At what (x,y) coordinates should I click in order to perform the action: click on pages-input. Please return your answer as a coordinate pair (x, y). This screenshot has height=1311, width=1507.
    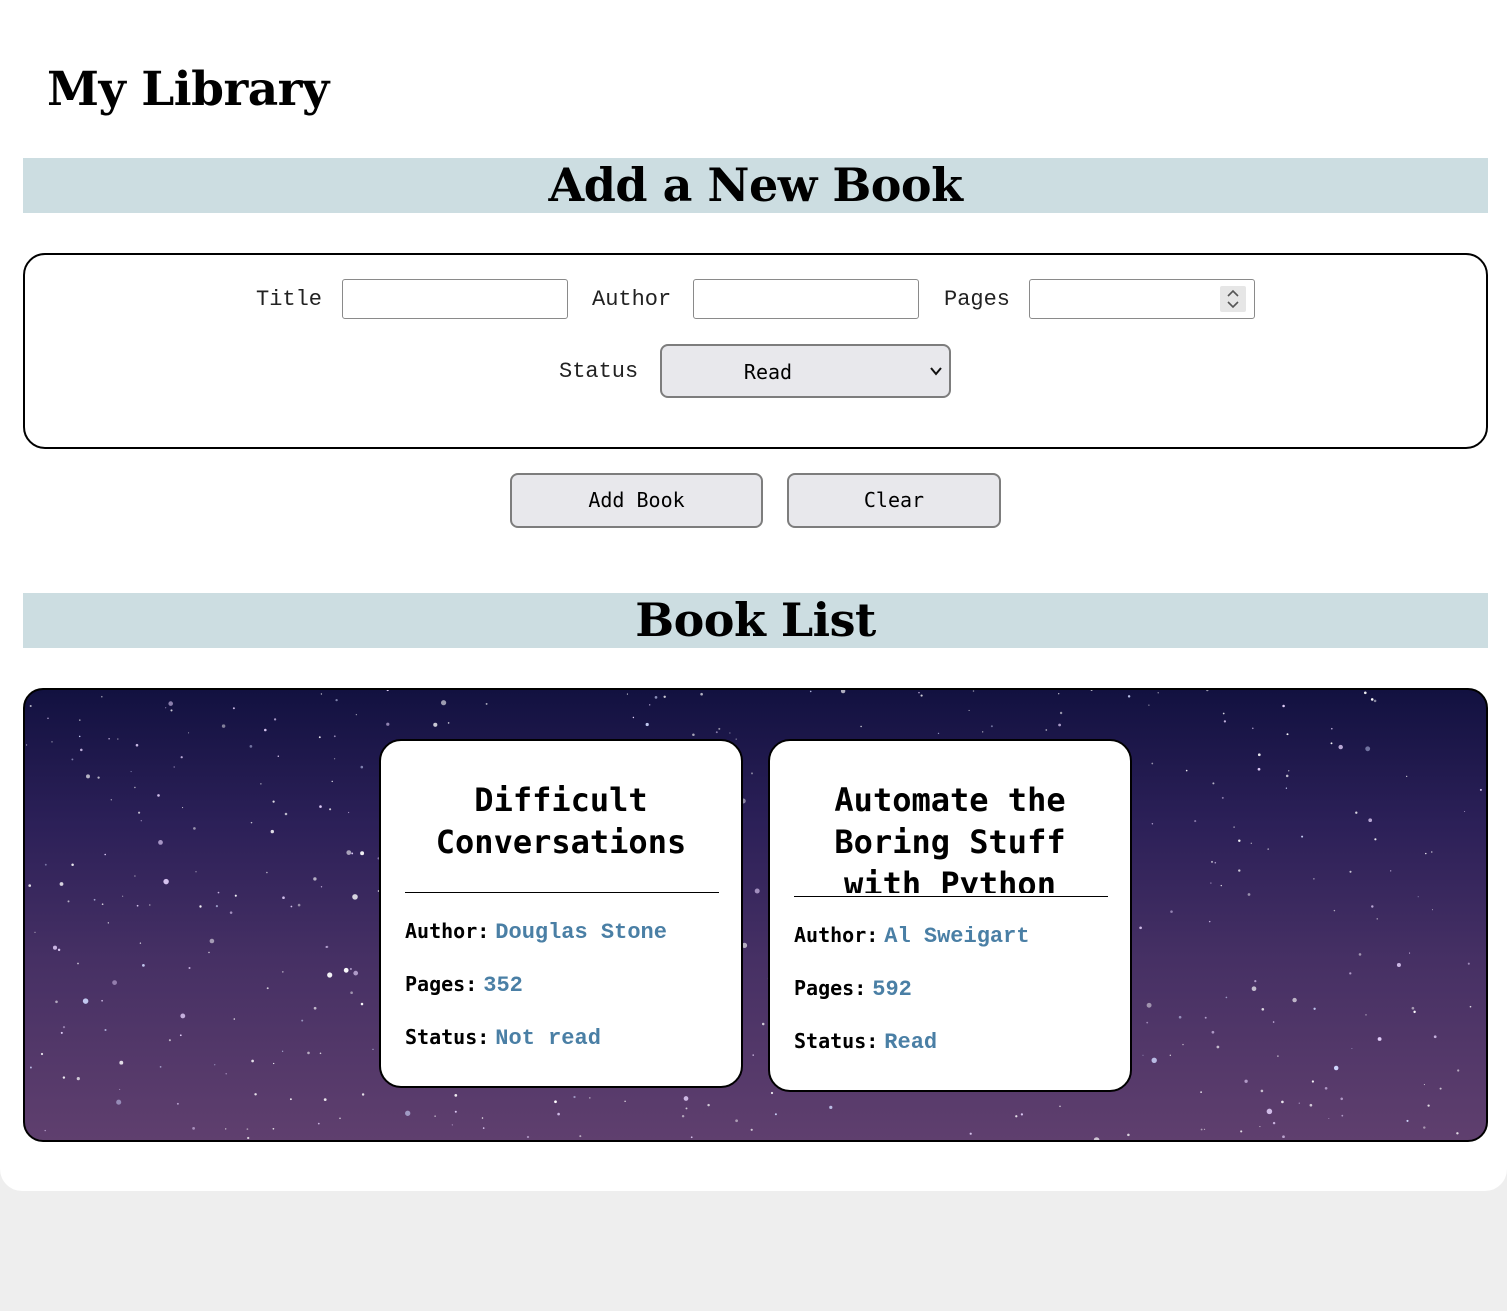
    Looking at the image, I should click on (1142, 299).